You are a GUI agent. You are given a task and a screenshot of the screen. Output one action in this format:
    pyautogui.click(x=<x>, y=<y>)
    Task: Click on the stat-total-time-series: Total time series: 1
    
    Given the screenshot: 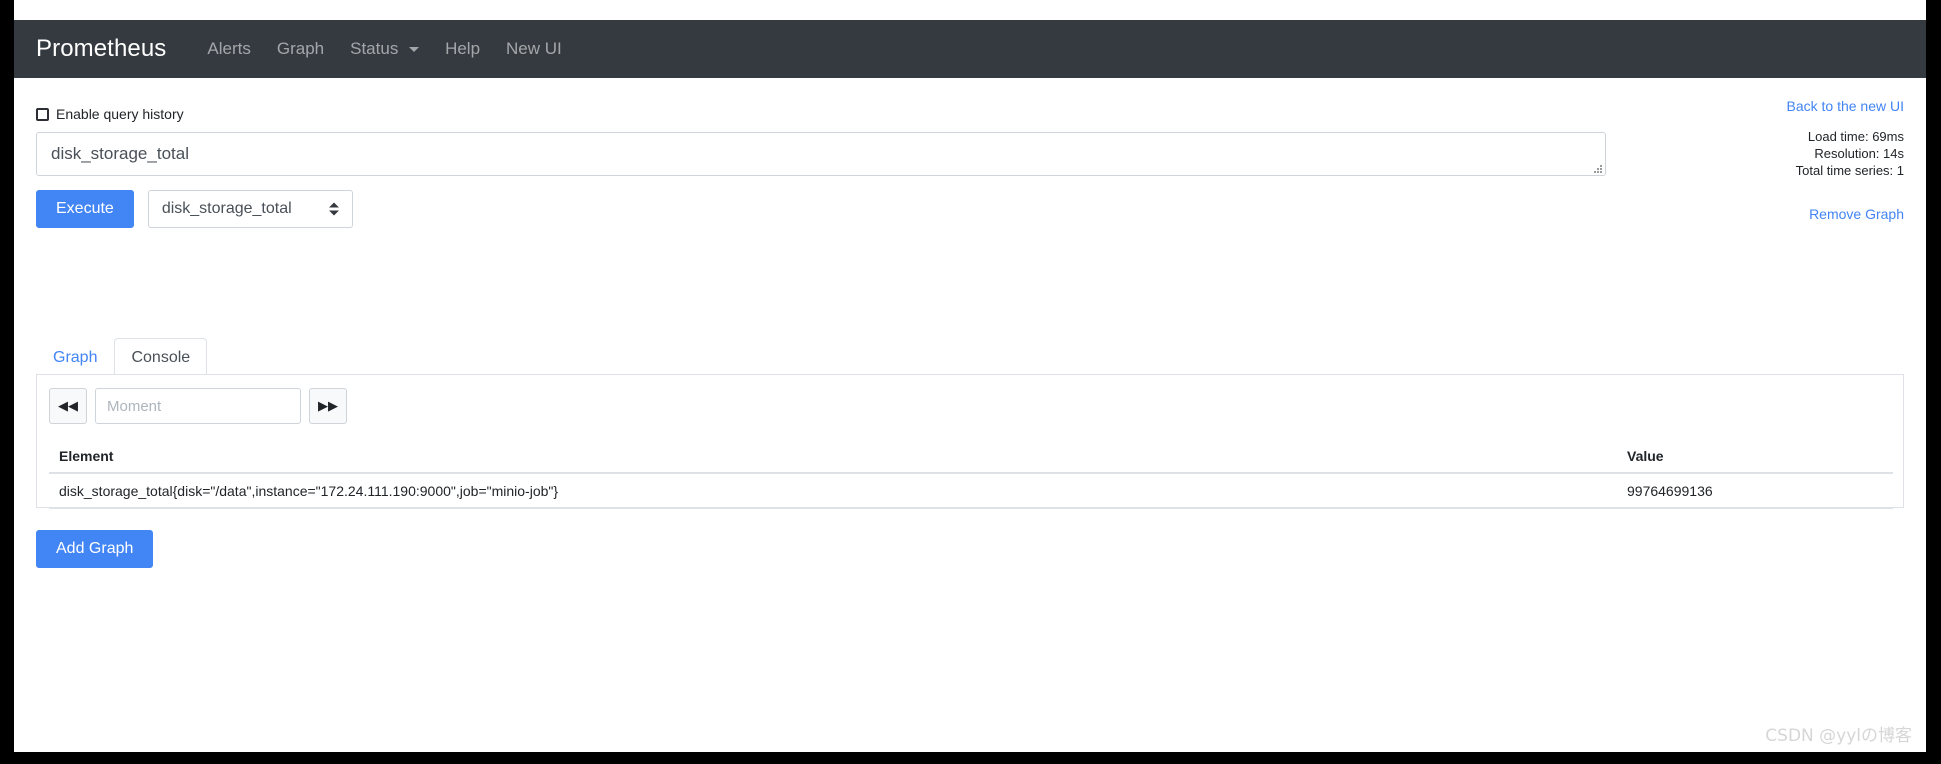 What is the action you would take?
    pyautogui.click(x=1849, y=170)
    